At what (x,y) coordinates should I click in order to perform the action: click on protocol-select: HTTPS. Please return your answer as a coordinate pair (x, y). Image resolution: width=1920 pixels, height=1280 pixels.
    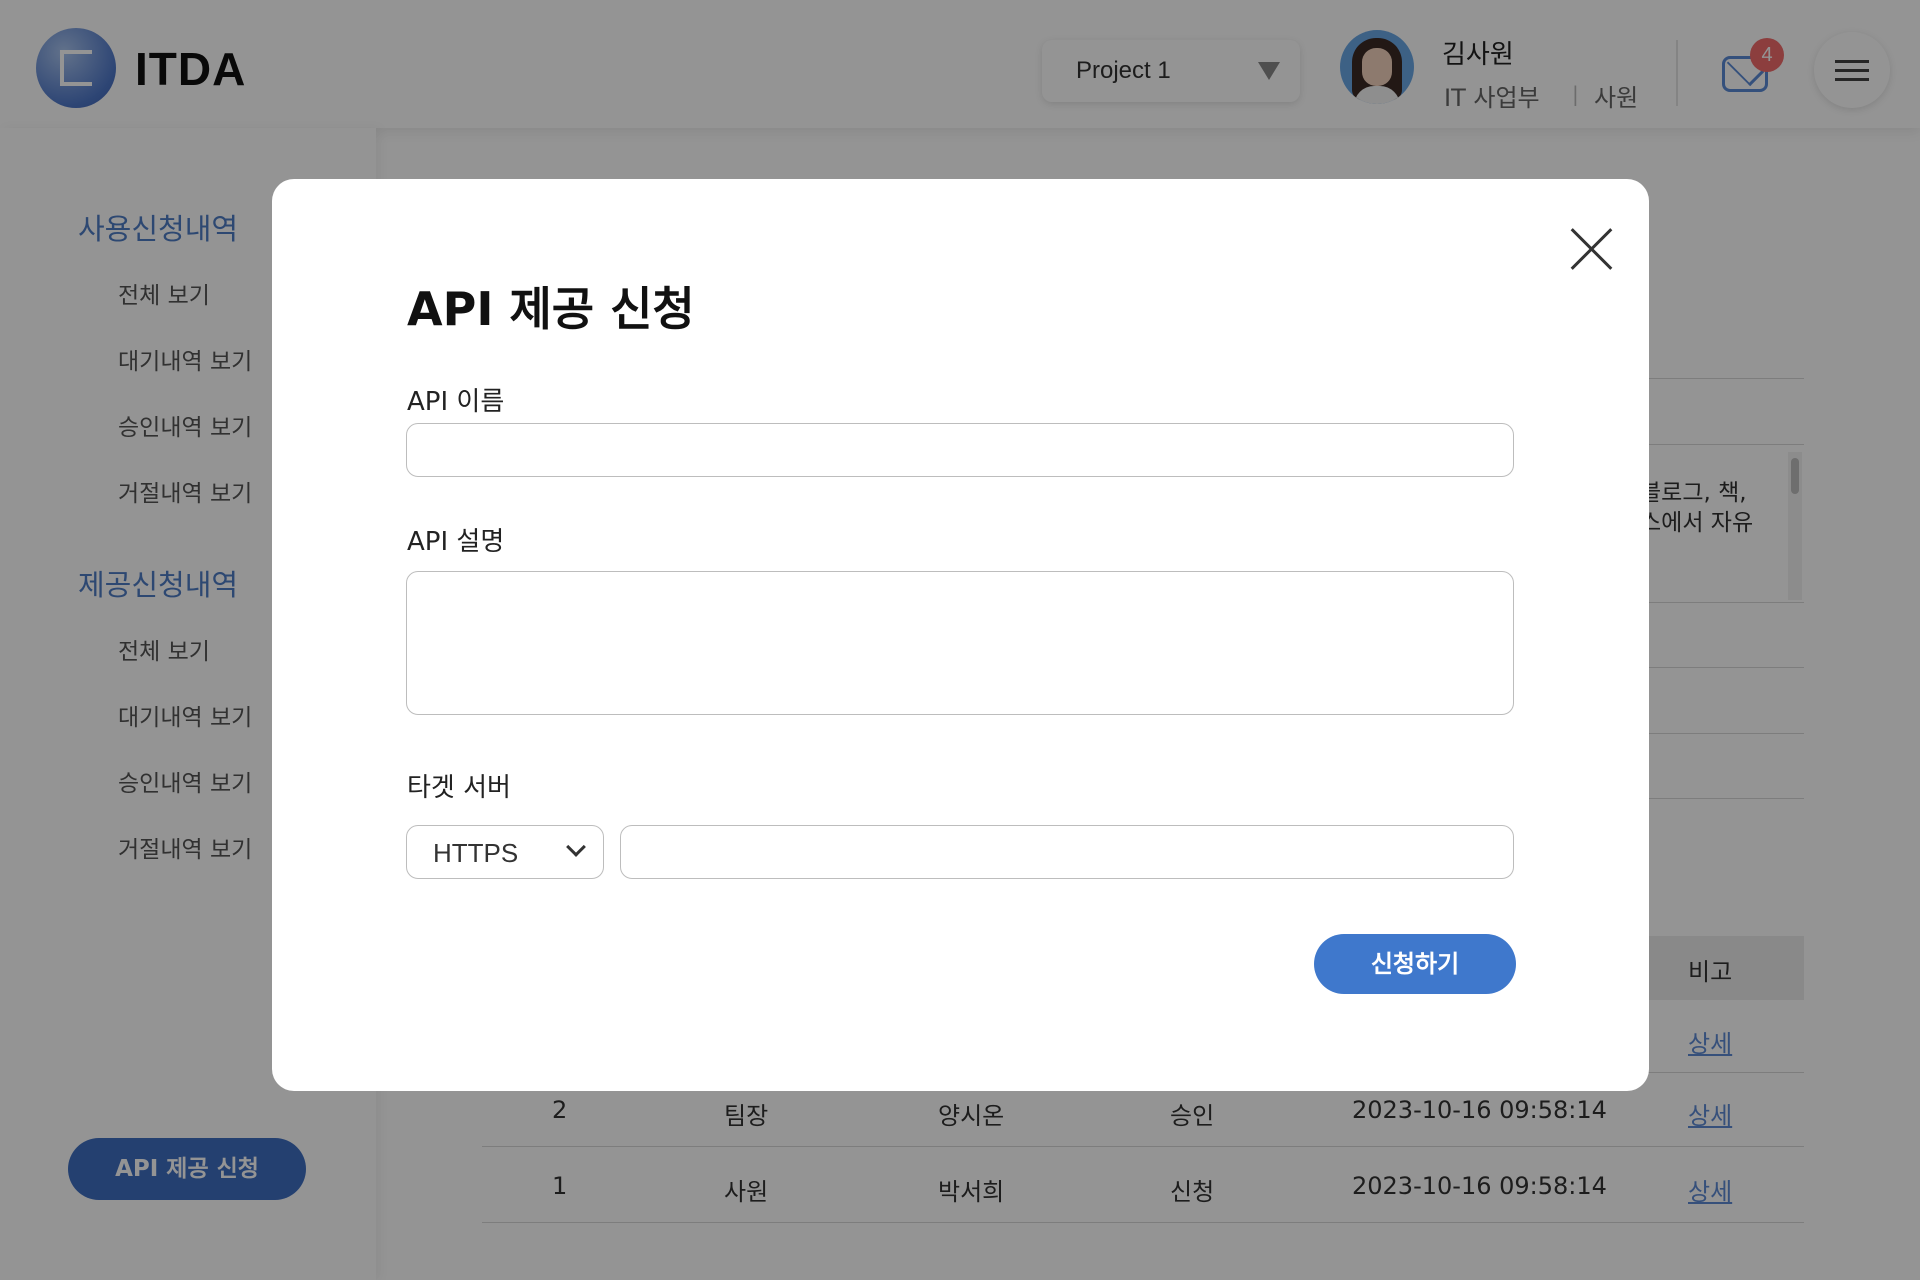
    Looking at the image, I should click on (505, 852).